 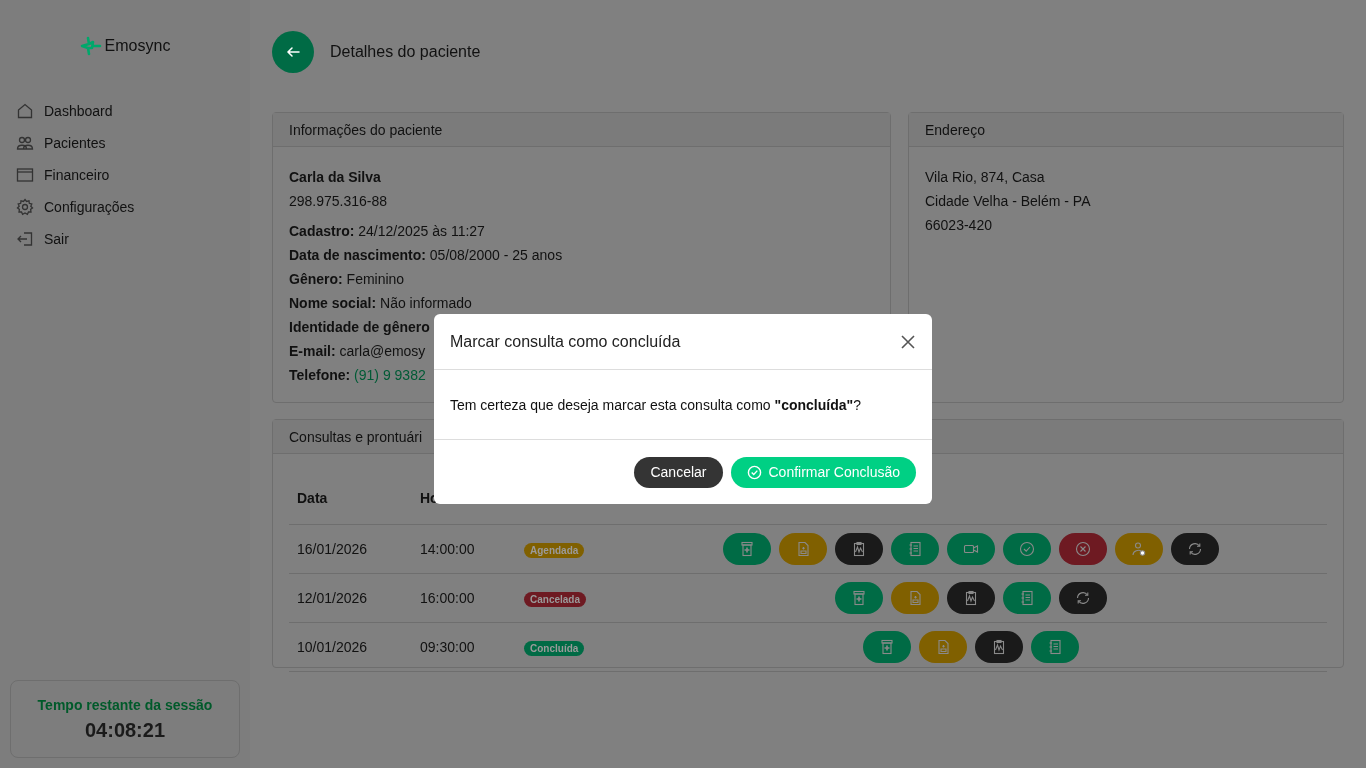 I want to click on patient-field: Telefone: (91) 9 9382, so click(x=357, y=375).